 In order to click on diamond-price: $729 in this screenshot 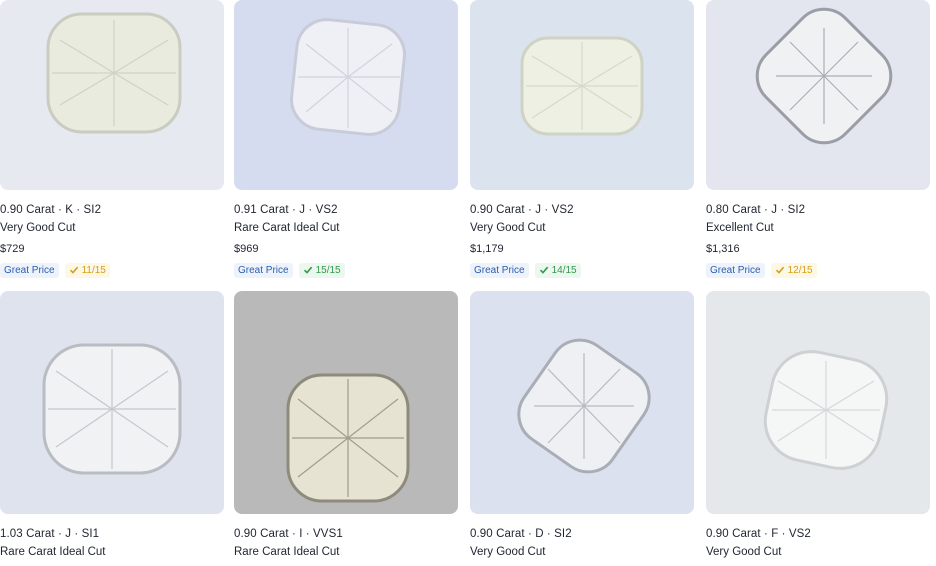, I will do `click(12, 249)`.